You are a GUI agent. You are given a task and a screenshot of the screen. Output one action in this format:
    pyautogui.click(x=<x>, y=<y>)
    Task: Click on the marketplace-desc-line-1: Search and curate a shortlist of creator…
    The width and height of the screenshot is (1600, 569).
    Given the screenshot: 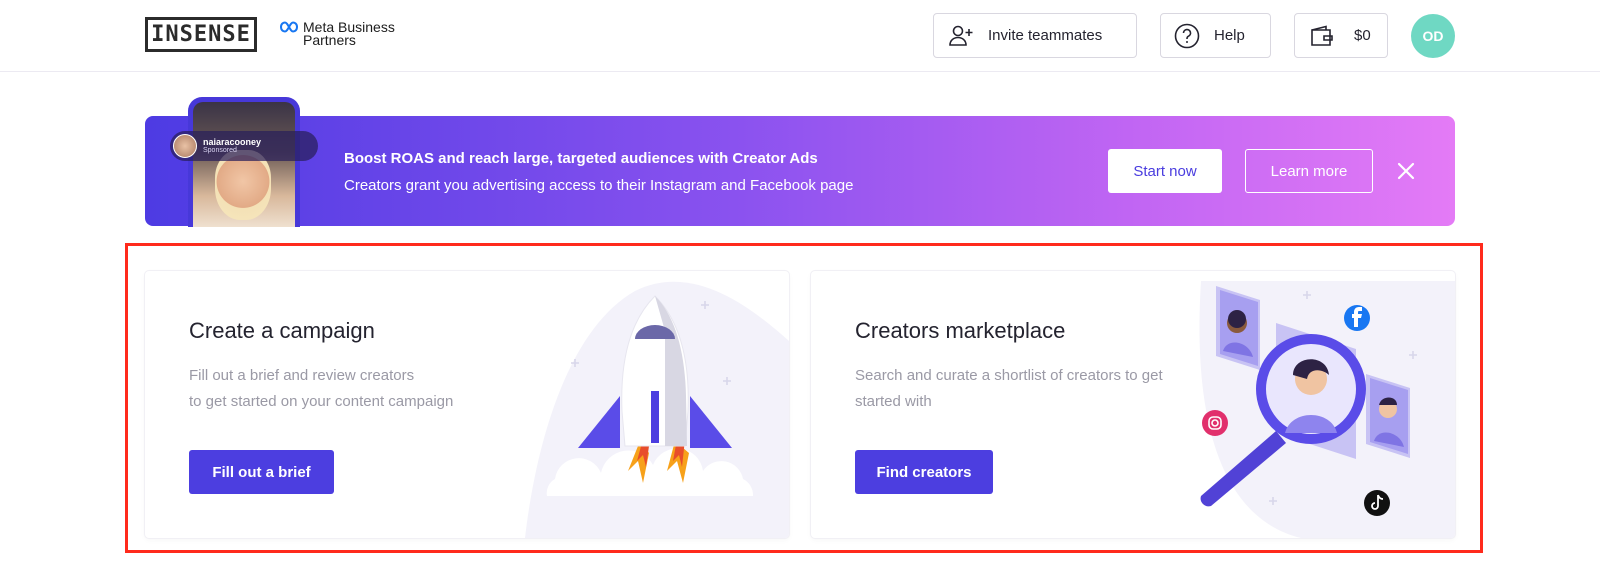 What is the action you would take?
    pyautogui.click(x=1009, y=375)
    